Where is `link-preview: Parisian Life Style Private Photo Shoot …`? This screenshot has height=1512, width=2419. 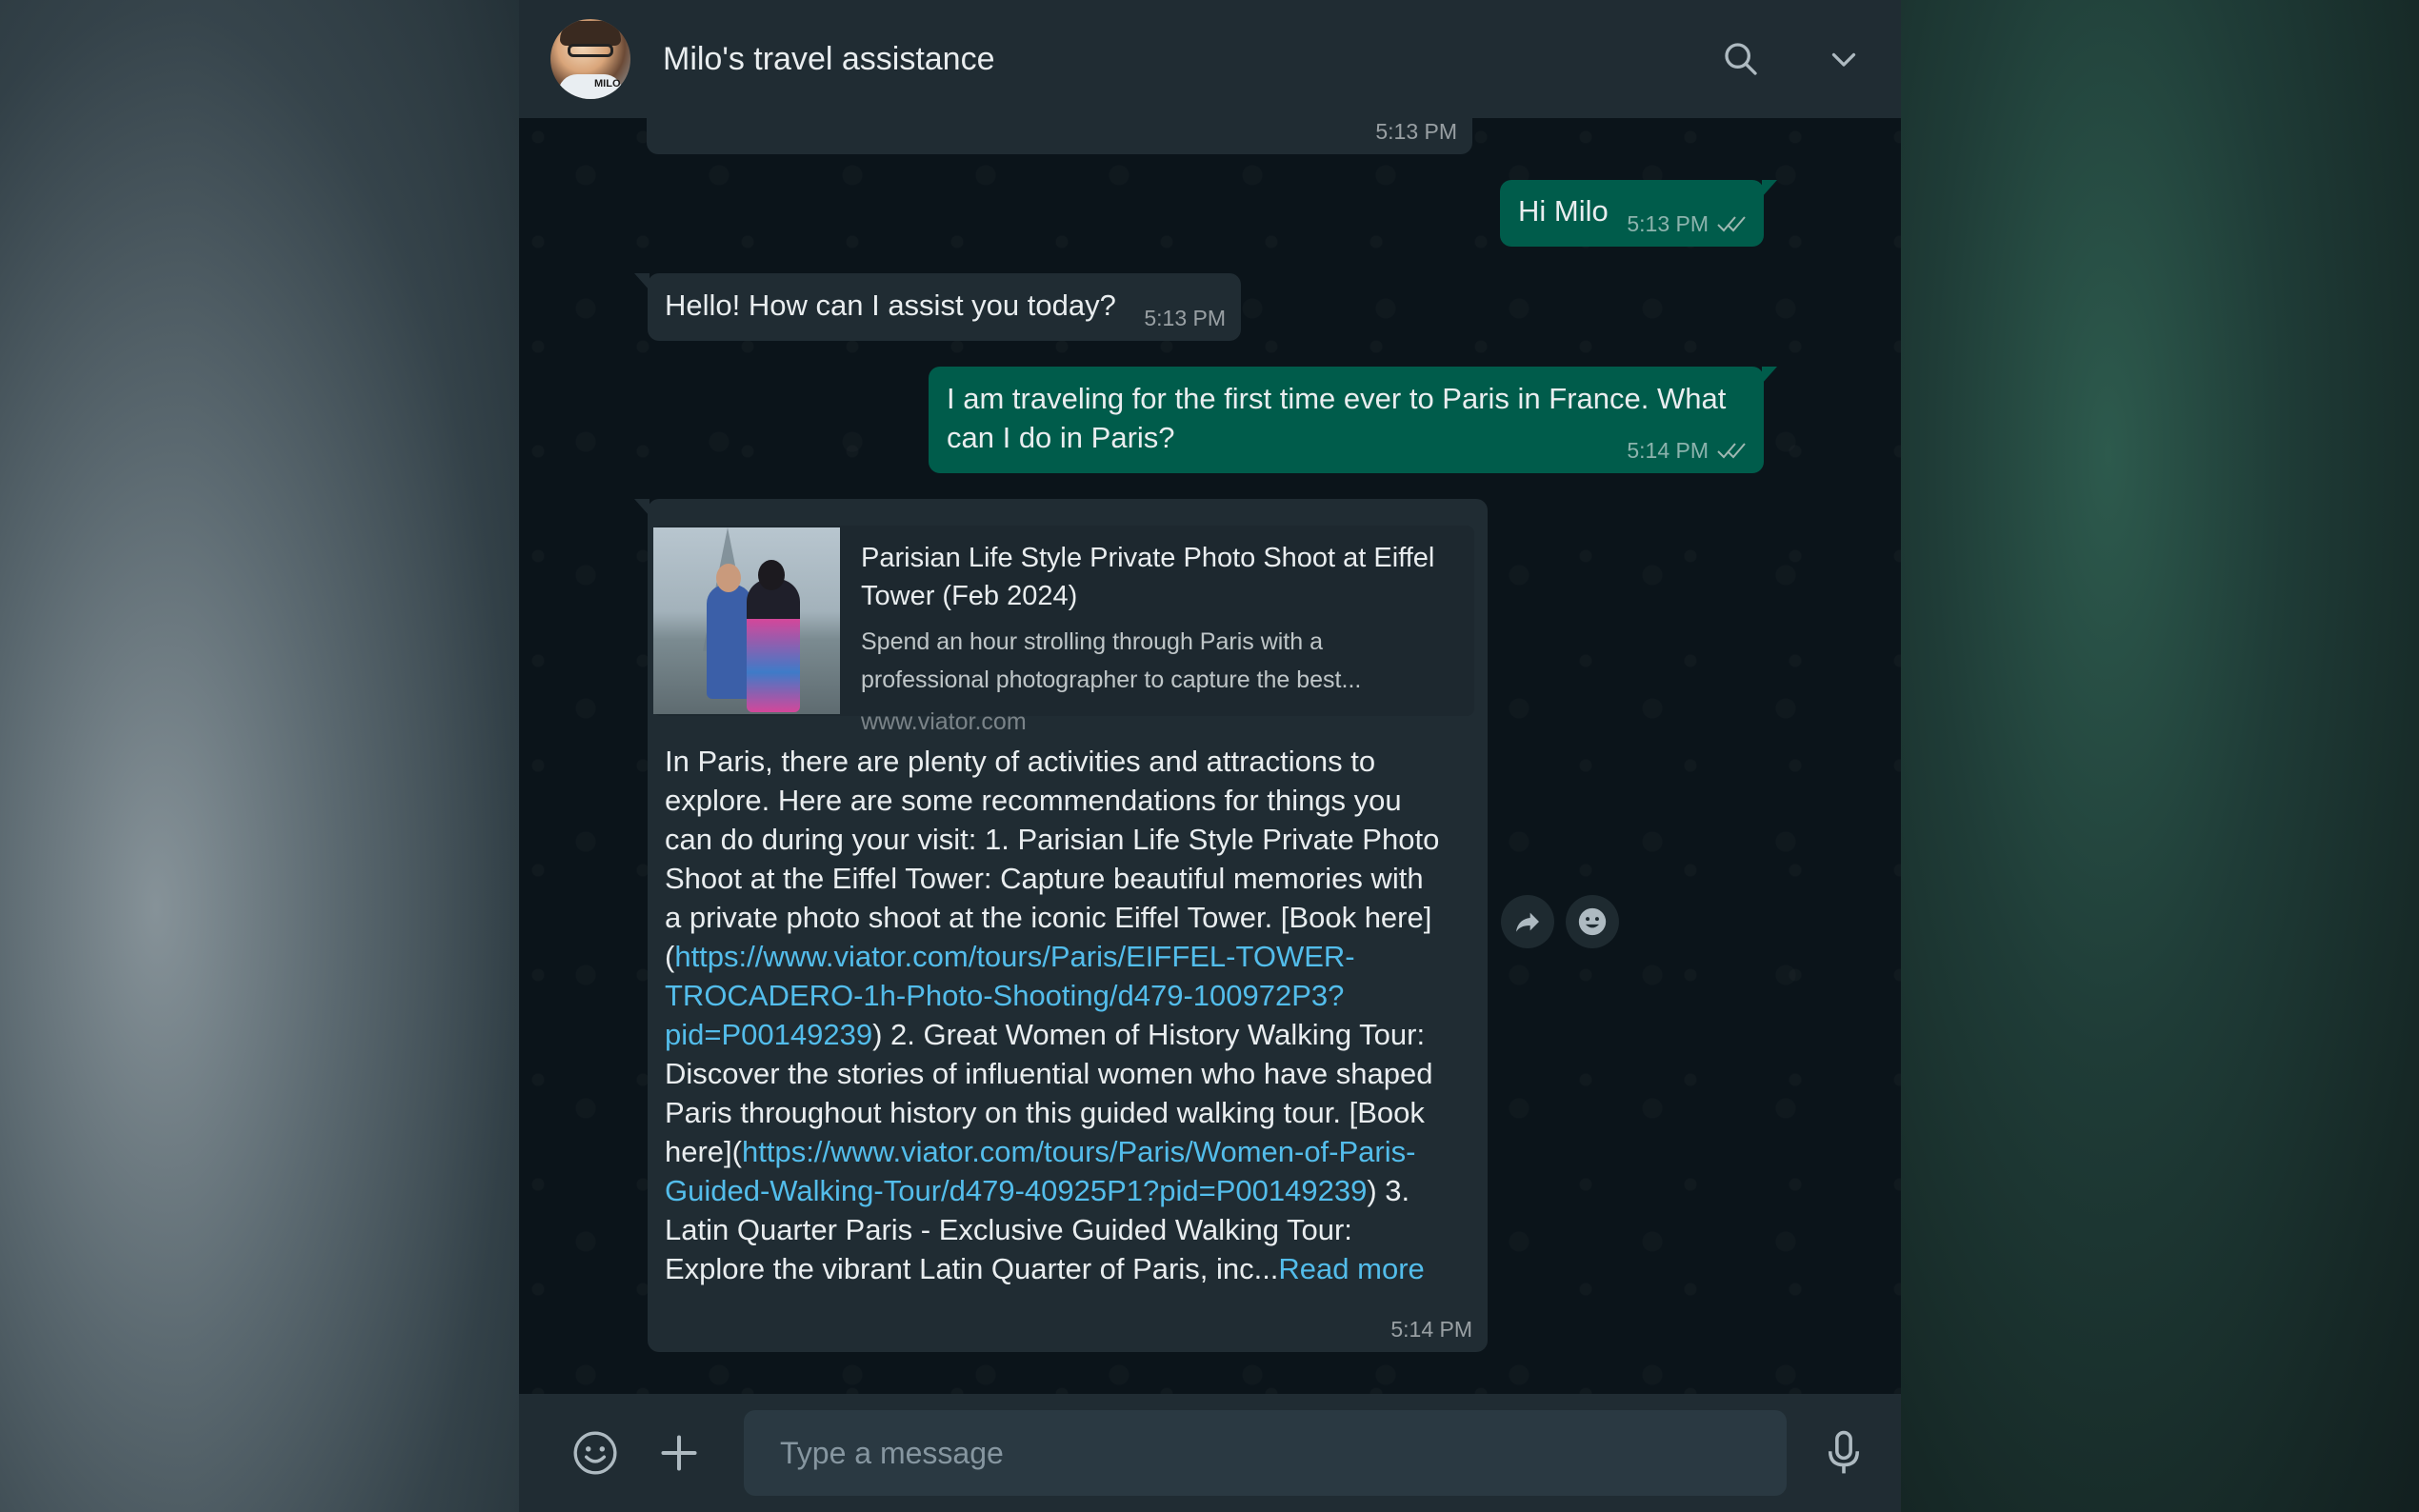
link-preview: Parisian Life Style Private Photo Shoot … is located at coordinates (1063, 630).